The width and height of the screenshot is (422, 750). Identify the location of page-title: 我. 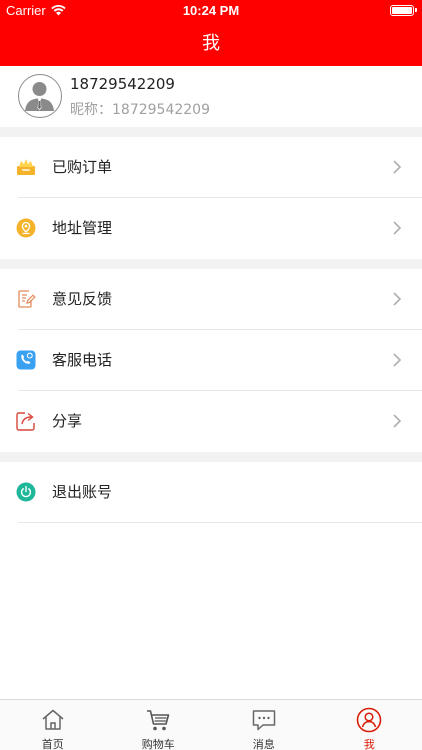
(211, 43).